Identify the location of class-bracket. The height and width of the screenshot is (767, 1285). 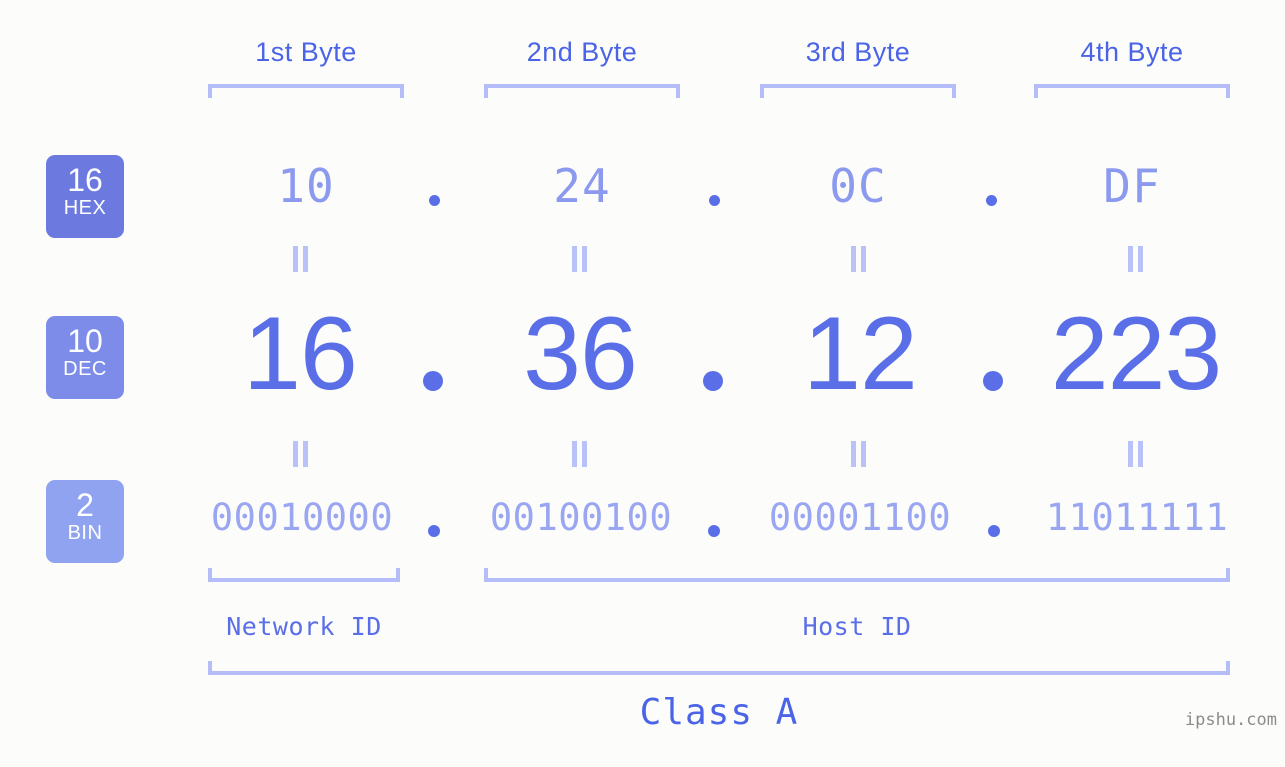
(719, 668).